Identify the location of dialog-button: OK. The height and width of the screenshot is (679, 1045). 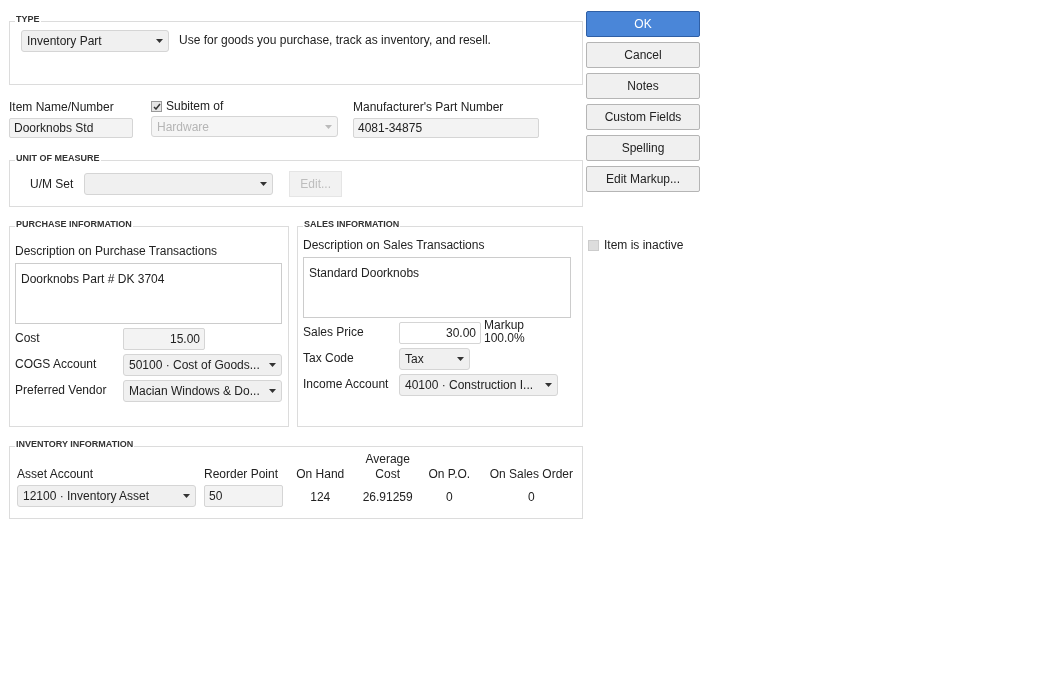
(643, 24).